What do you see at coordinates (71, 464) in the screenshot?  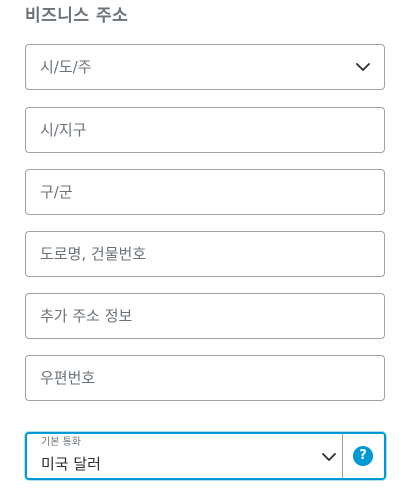 I see `currency-value: 미국 달러` at bounding box center [71, 464].